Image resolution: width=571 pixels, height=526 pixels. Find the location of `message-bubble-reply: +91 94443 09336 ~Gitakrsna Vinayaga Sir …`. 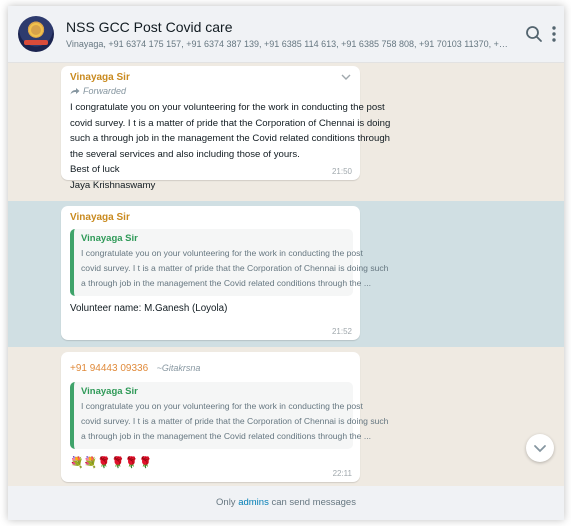

message-bubble-reply: +91 94443 09336 ~Gitakrsna Vinayaga Sir … is located at coordinates (225, 417).